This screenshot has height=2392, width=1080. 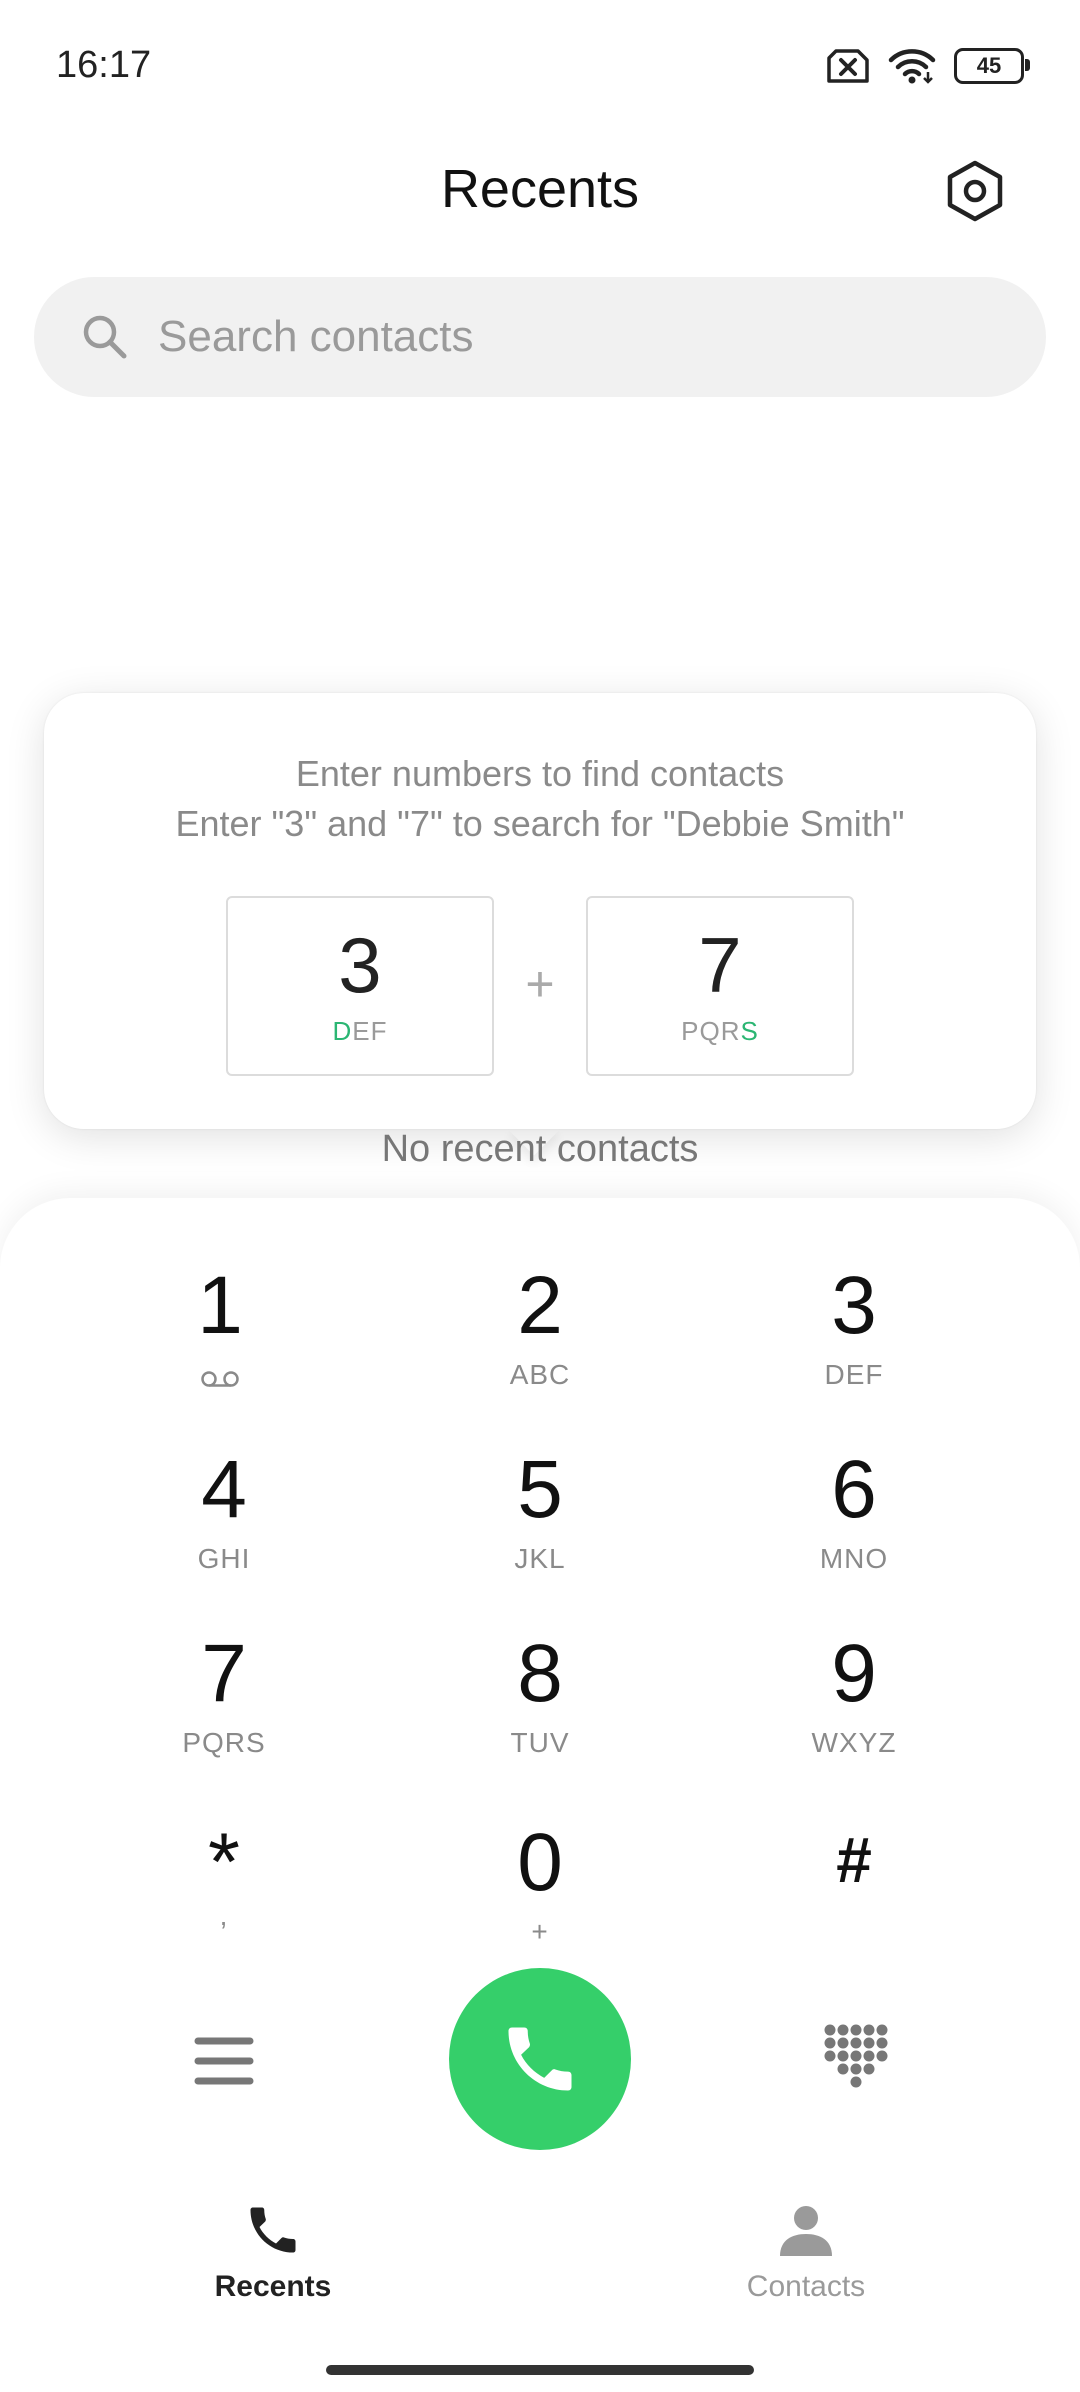 I want to click on call-button, so click(x=540, y=2059).